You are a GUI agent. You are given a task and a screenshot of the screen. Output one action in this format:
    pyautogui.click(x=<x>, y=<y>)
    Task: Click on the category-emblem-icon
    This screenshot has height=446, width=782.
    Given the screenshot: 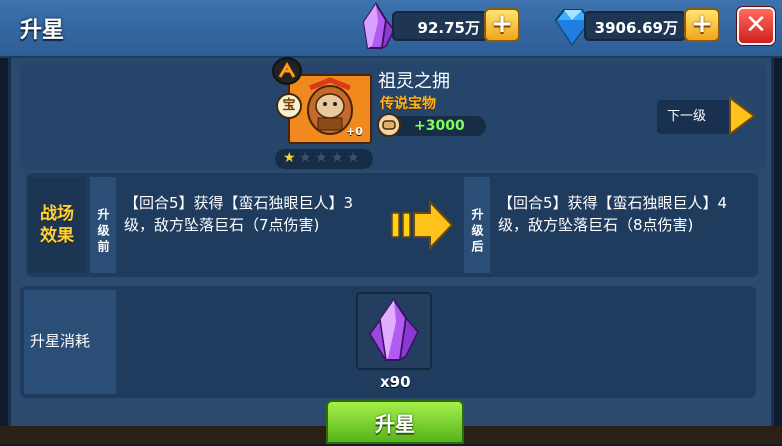 What is the action you would take?
    pyautogui.click(x=287, y=71)
    